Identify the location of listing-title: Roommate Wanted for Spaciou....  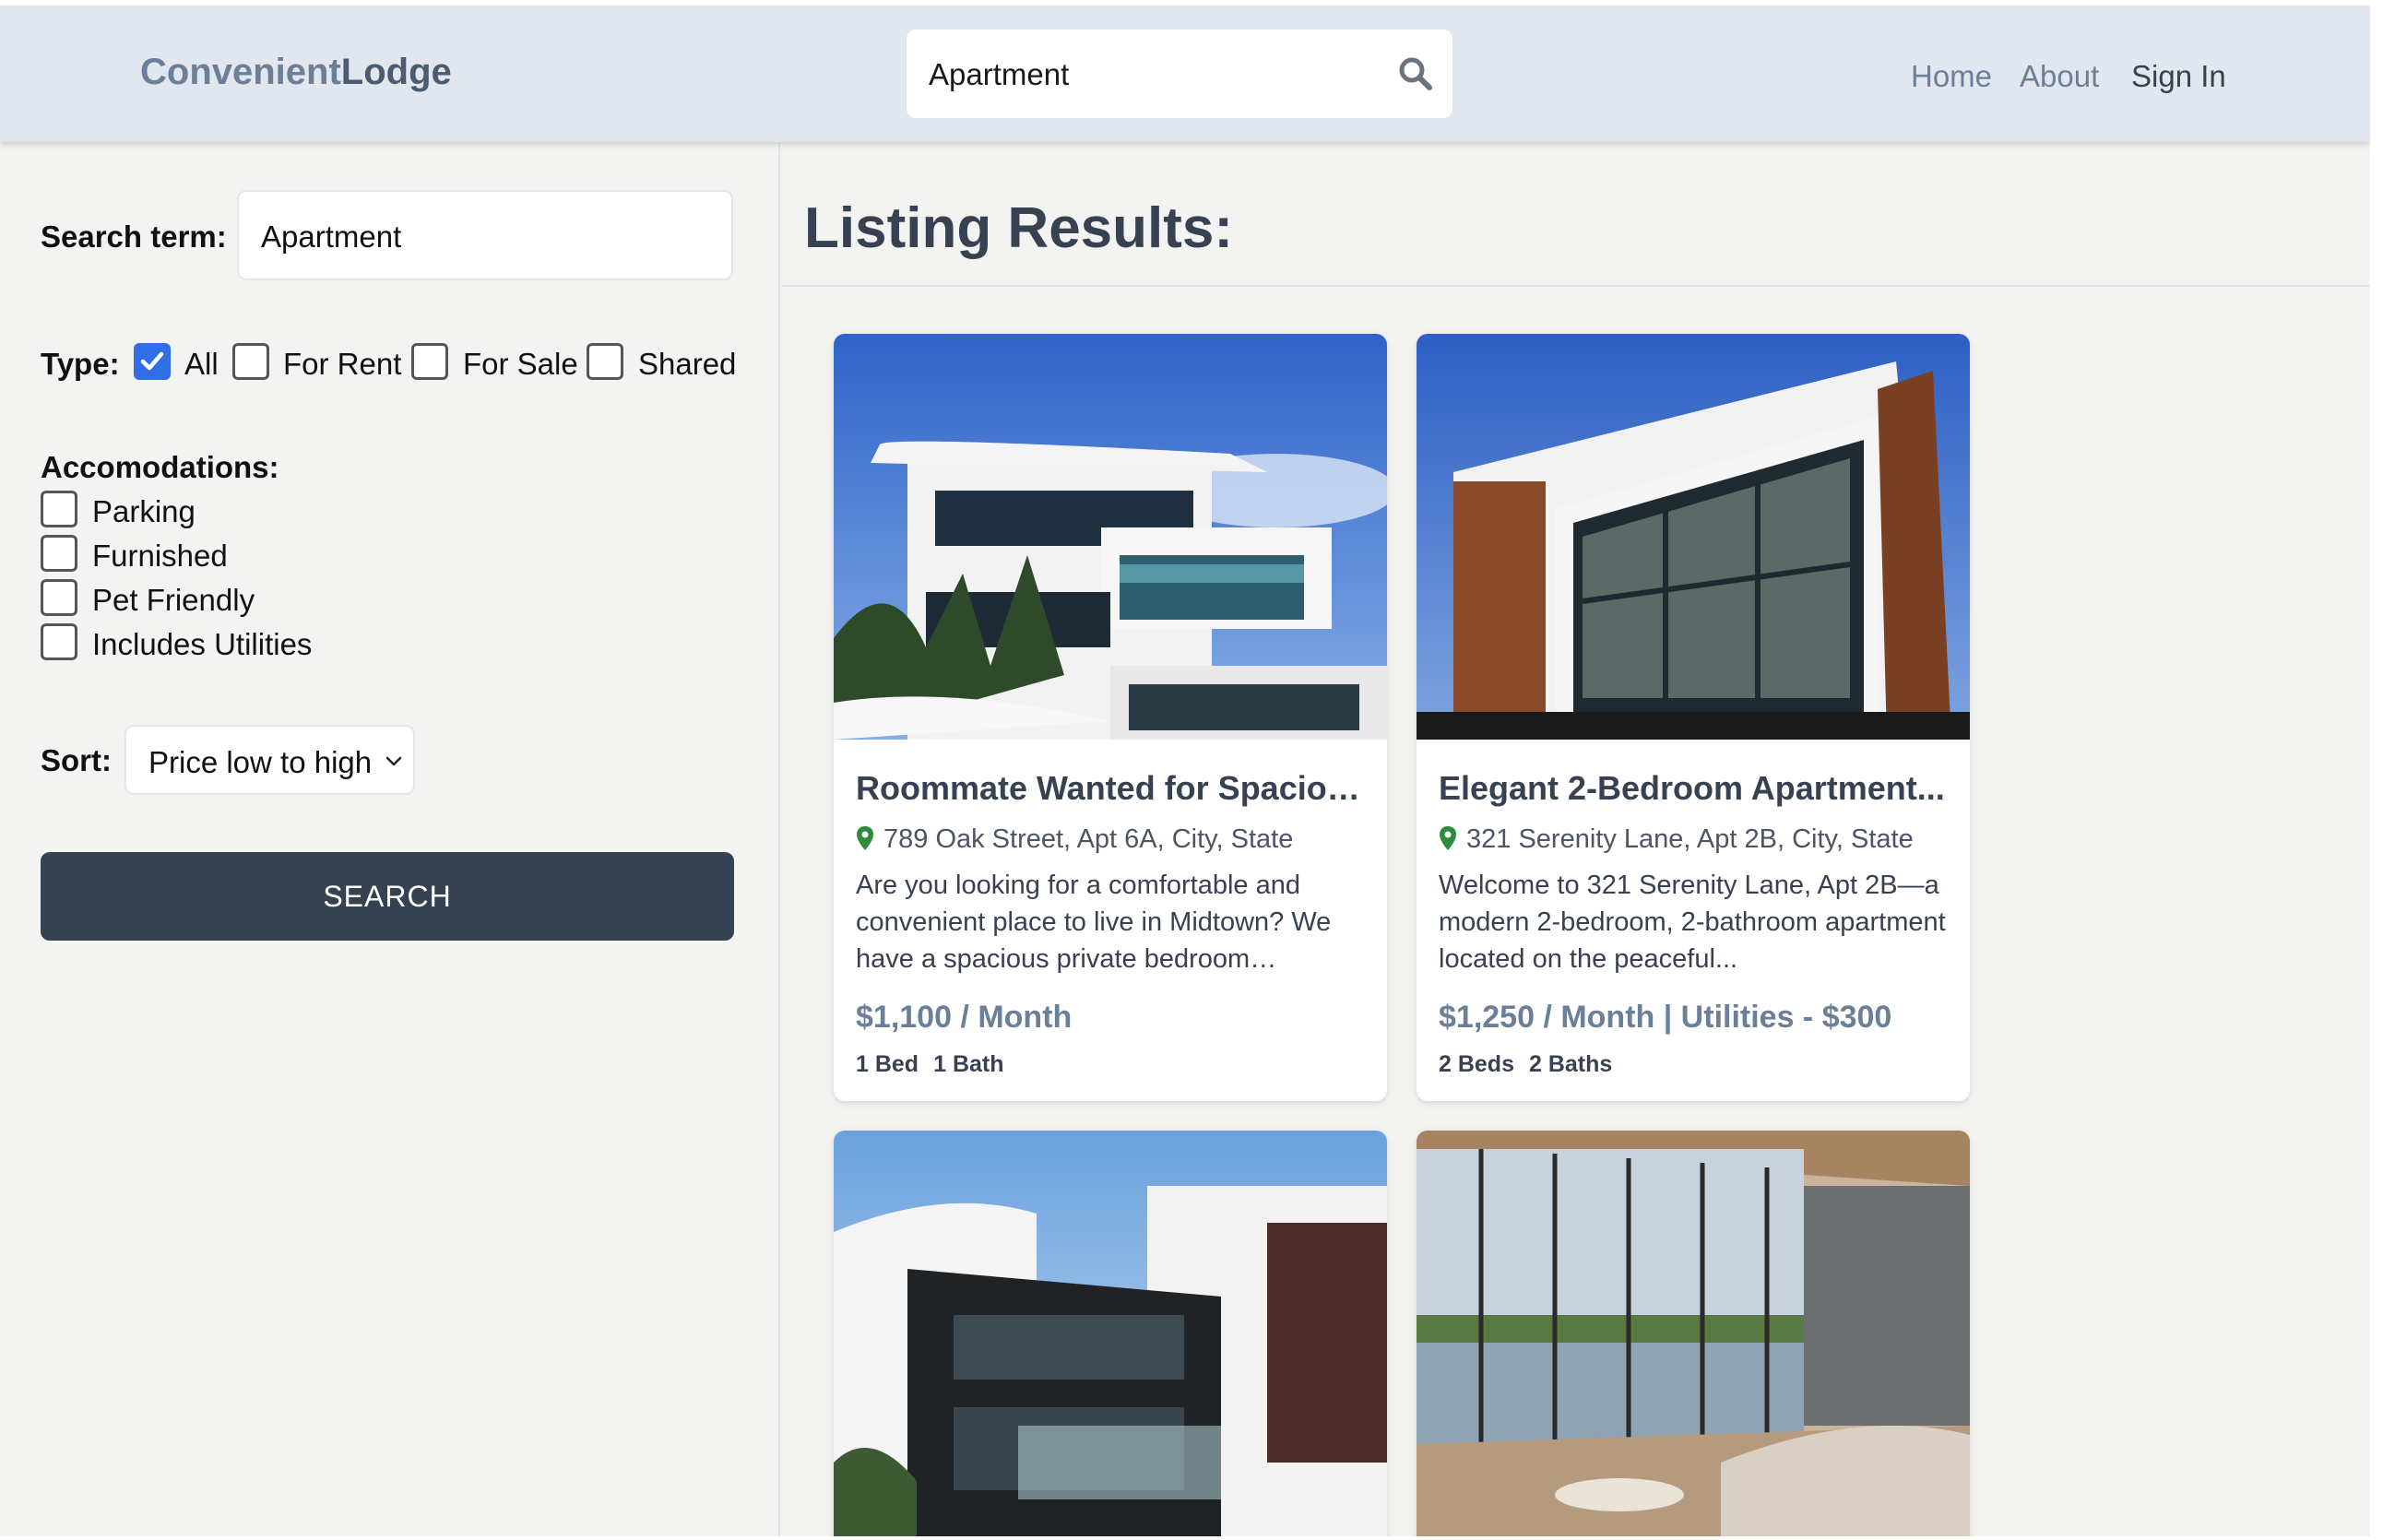
(1114, 789).